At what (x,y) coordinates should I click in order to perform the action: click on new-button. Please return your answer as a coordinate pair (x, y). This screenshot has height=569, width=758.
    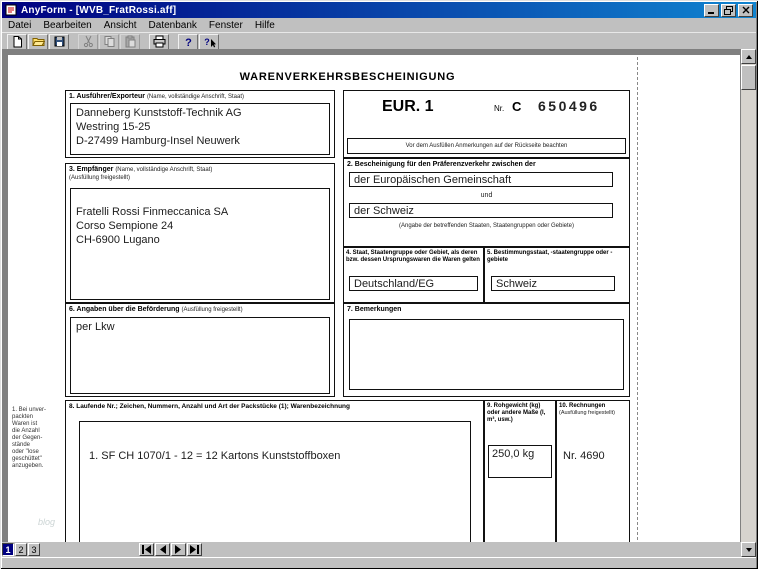
    Looking at the image, I should click on (17, 41).